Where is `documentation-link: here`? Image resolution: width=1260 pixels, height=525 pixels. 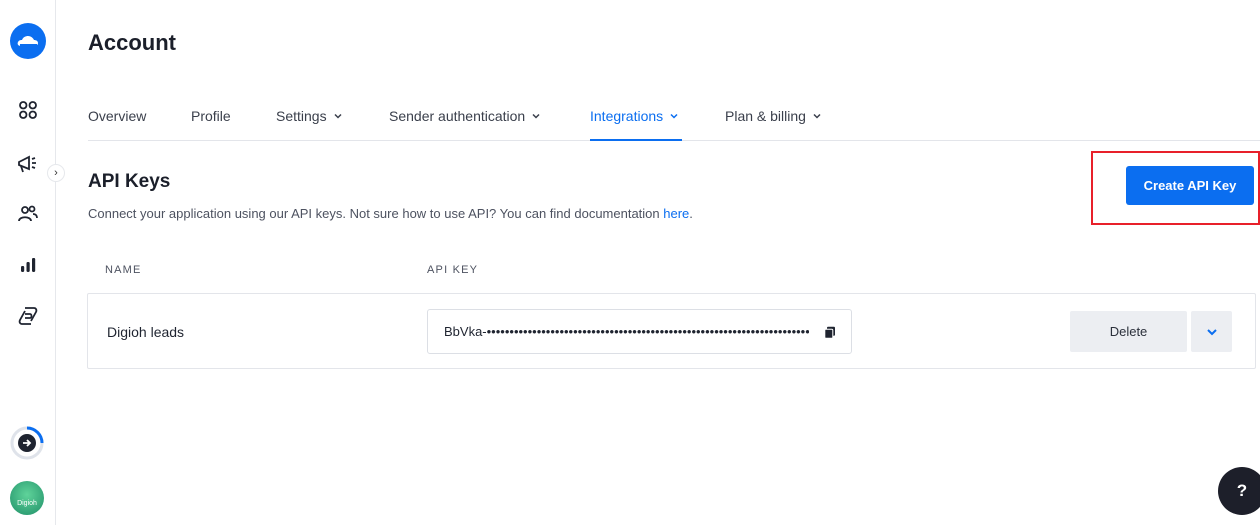 documentation-link: here is located at coordinates (676, 213).